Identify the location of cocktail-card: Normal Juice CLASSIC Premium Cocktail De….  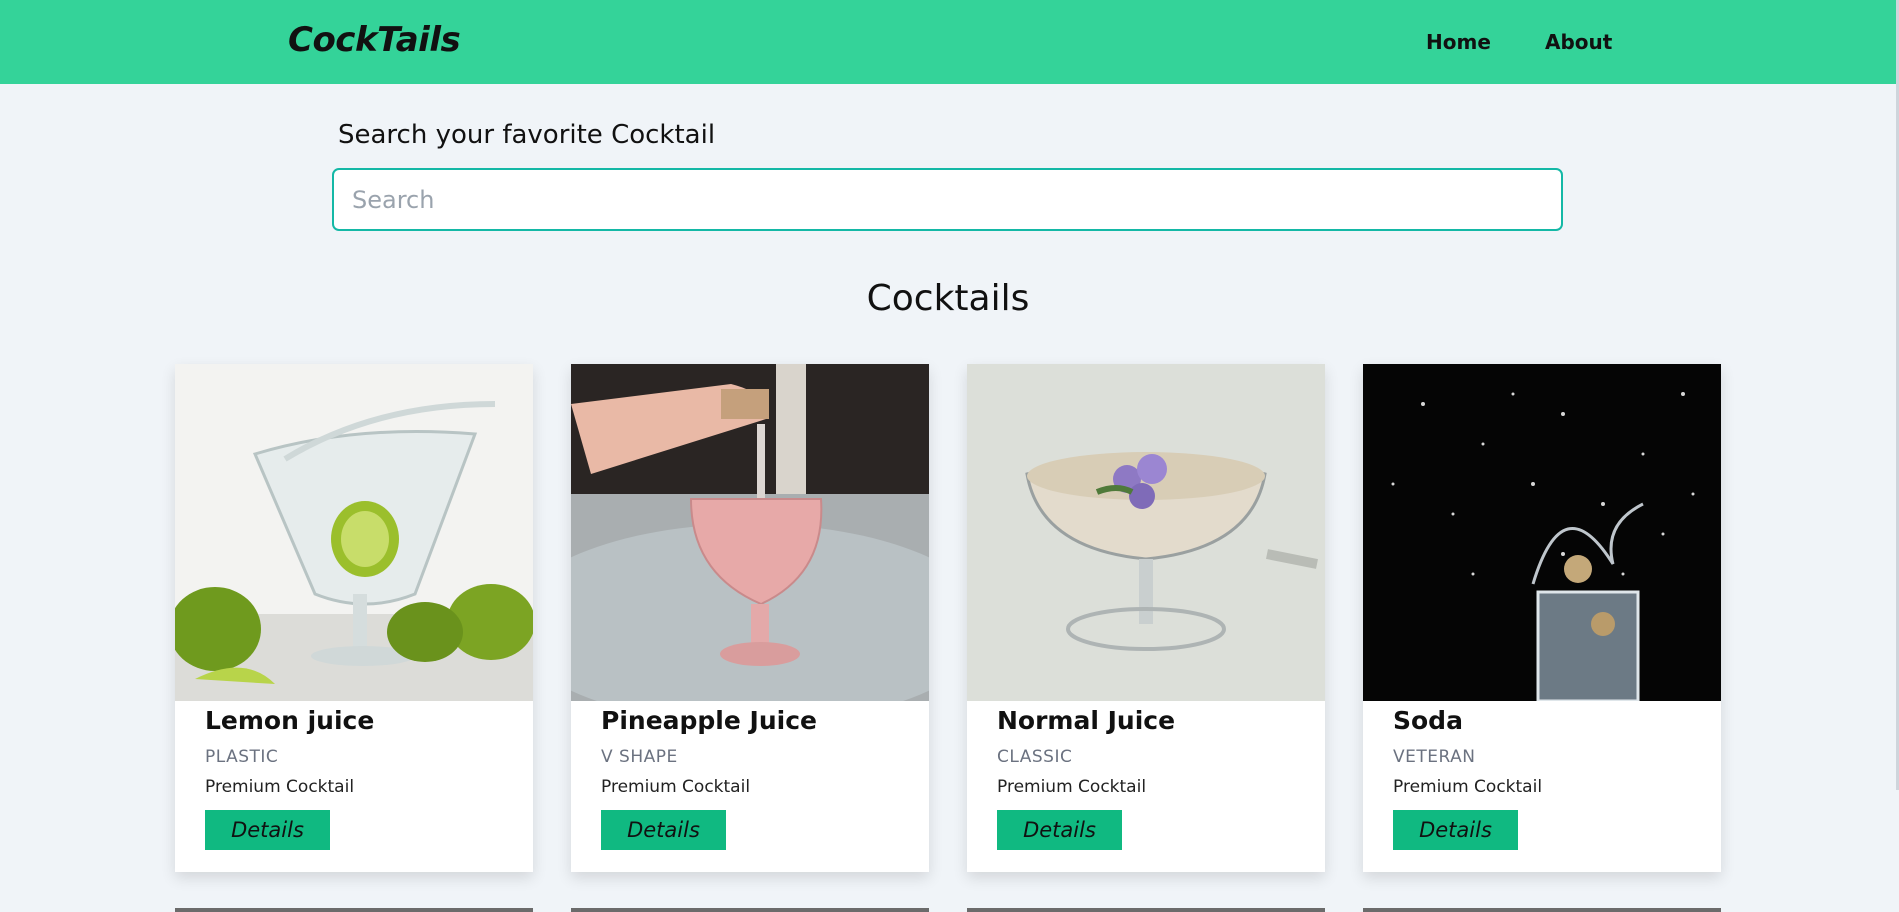
(1146, 618).